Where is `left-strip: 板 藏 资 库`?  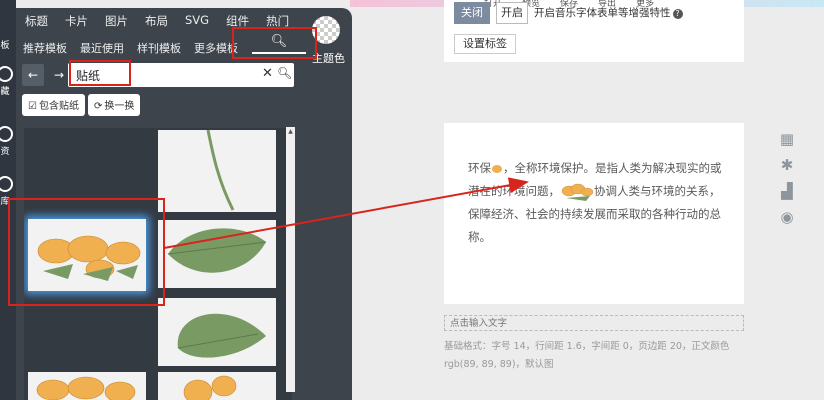
left-strip: 板 藏 资 库 is located at coordinates (8, 200).